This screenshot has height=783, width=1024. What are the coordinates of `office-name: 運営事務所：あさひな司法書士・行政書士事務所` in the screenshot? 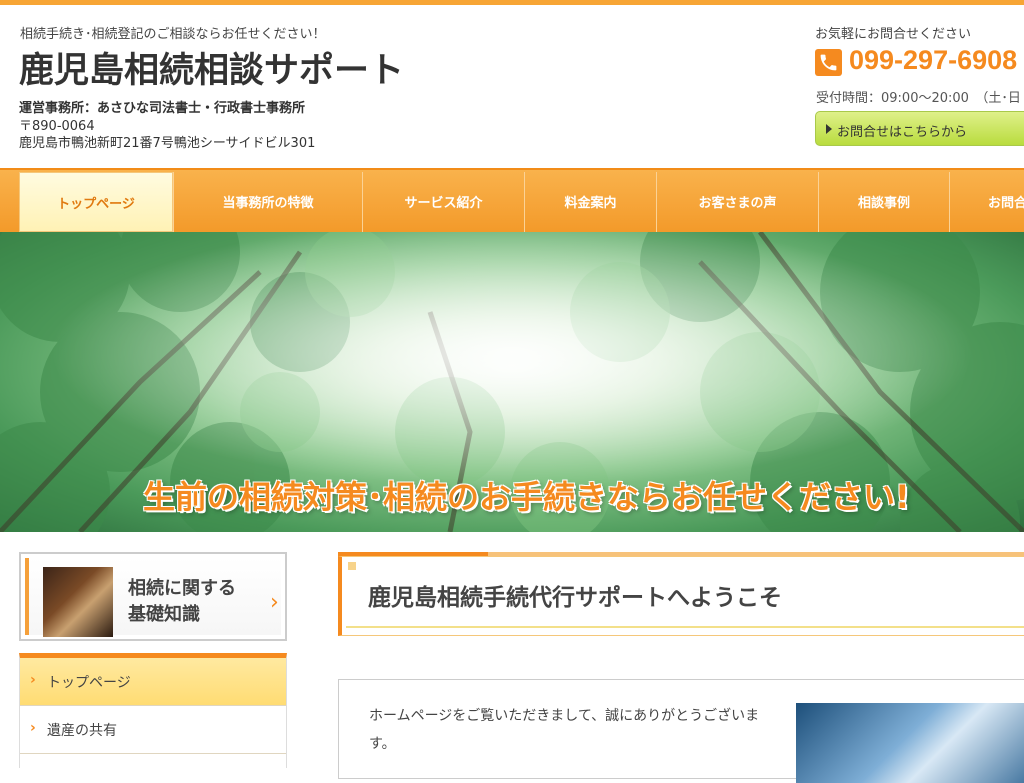 It's located at (162, 108).